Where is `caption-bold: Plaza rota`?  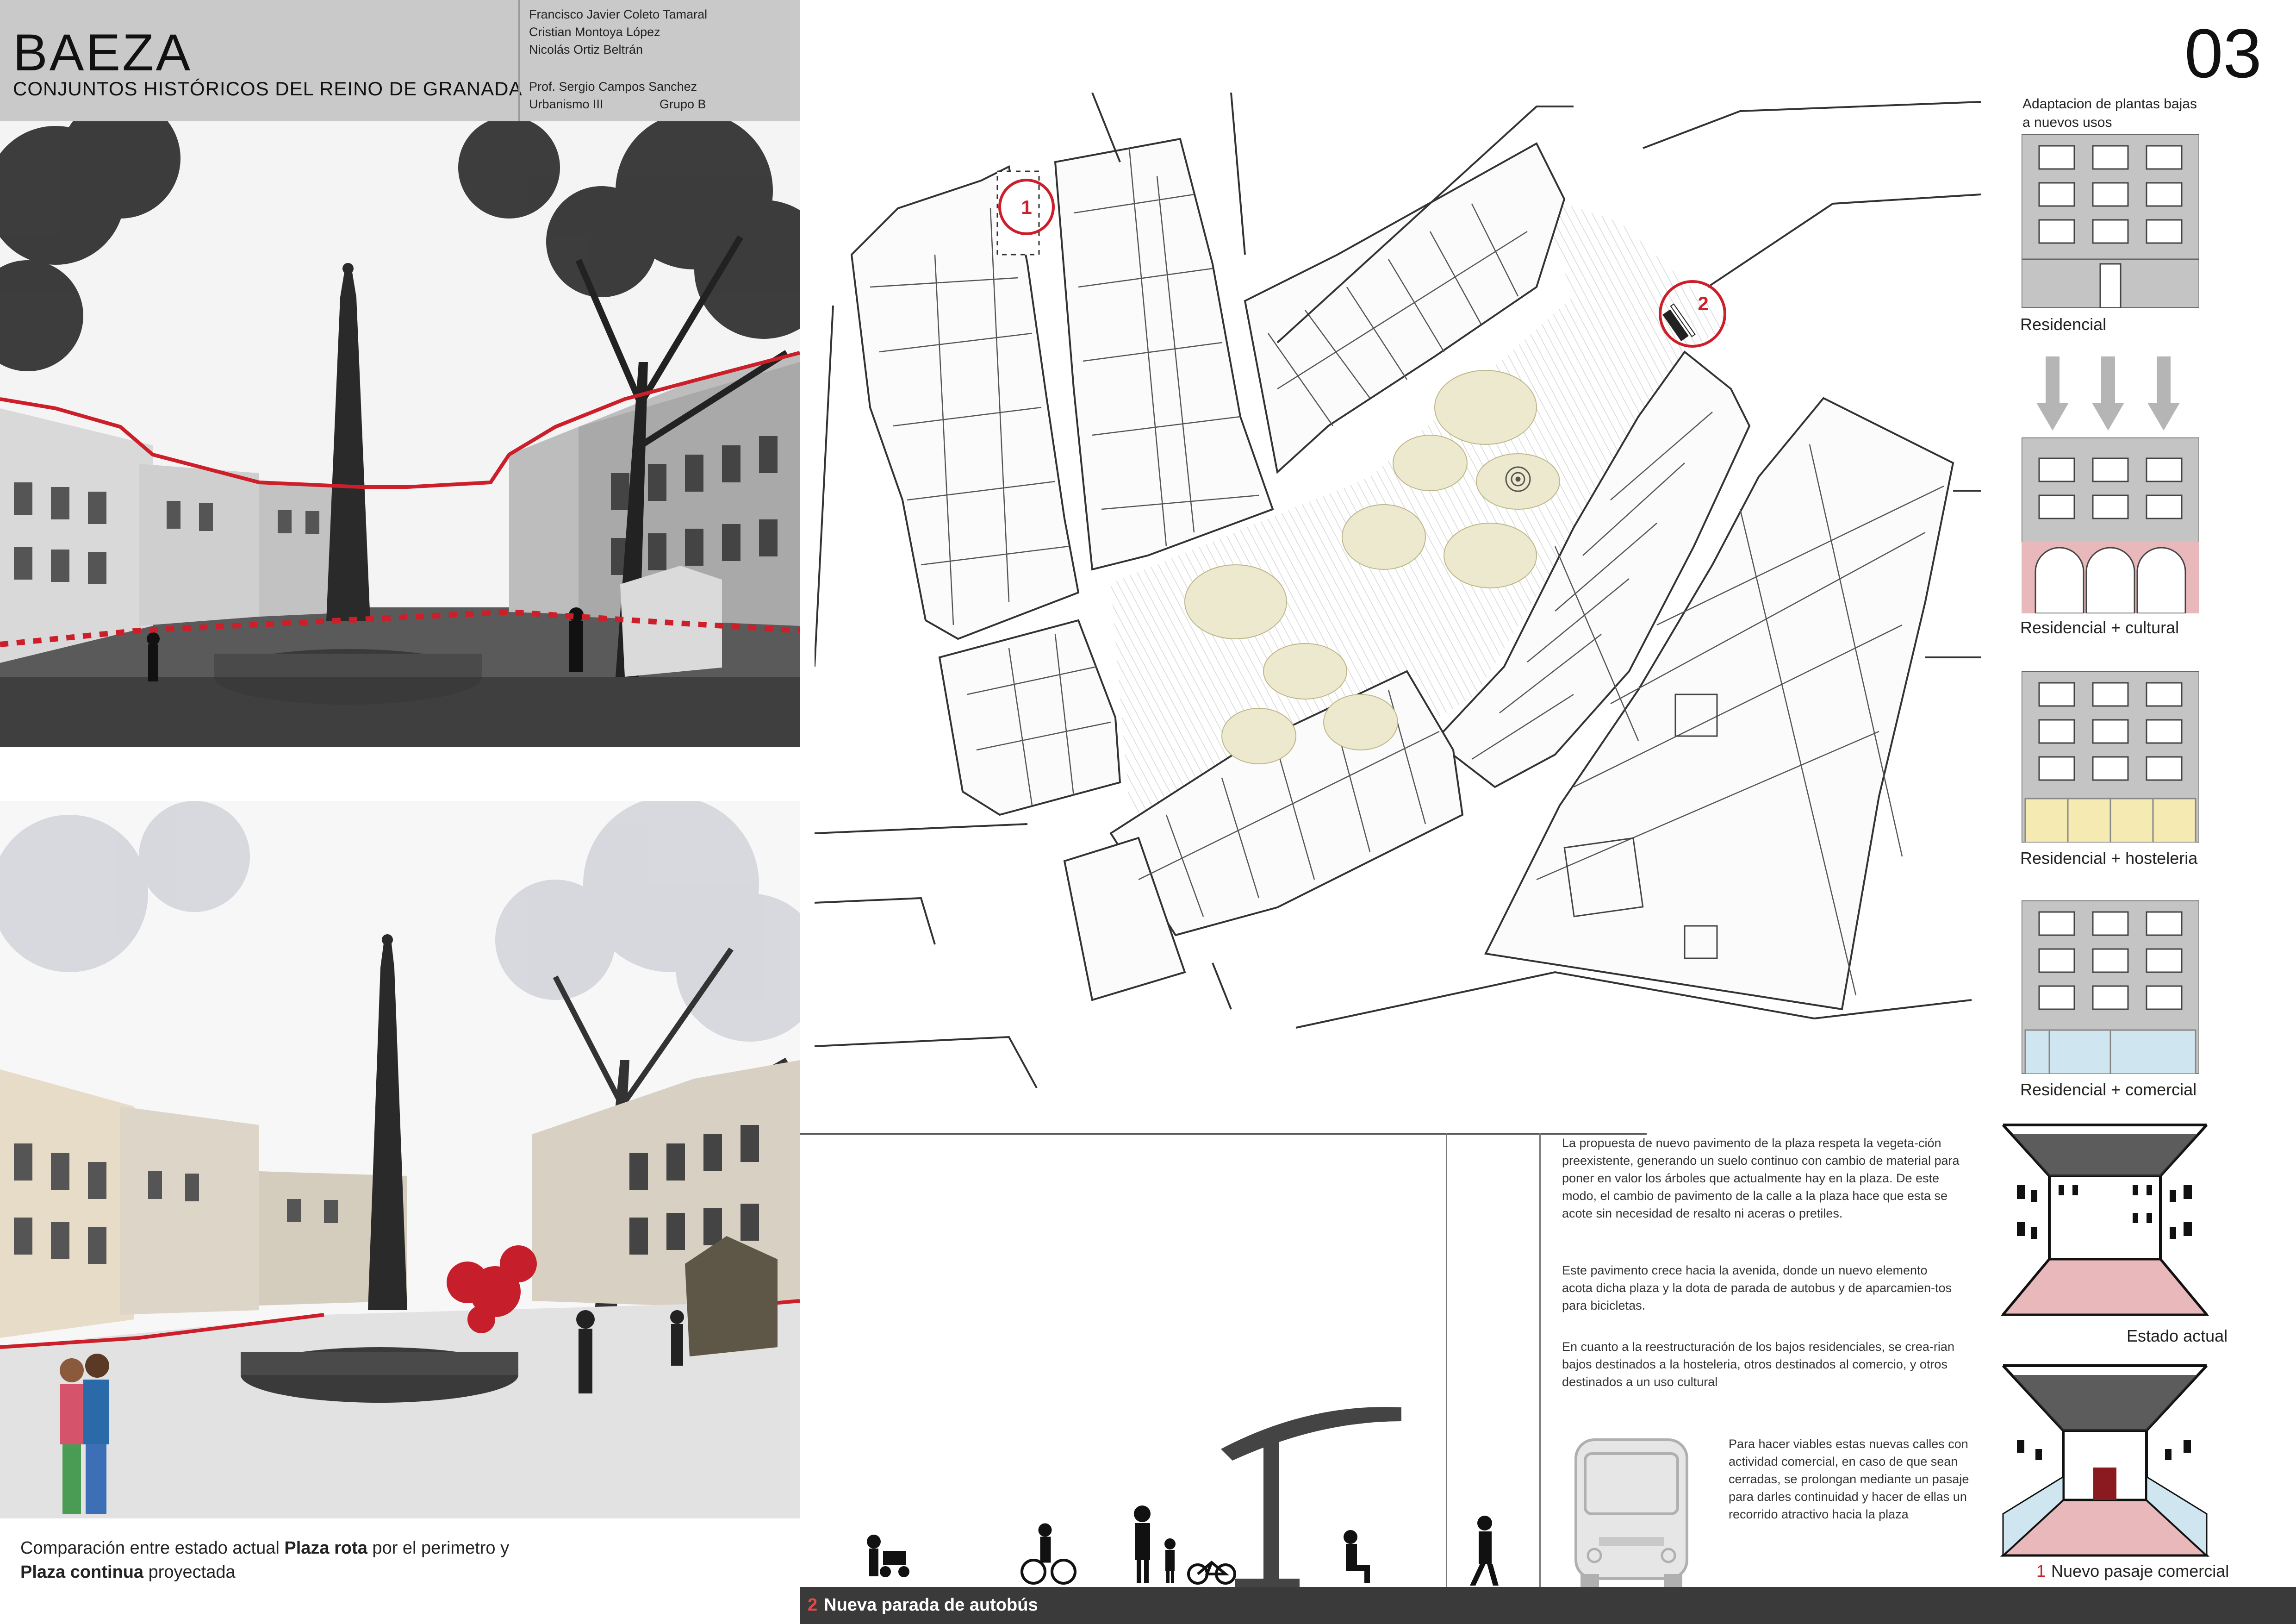
caption-bold: Plaza rota is located at coordinates (325, 1548).